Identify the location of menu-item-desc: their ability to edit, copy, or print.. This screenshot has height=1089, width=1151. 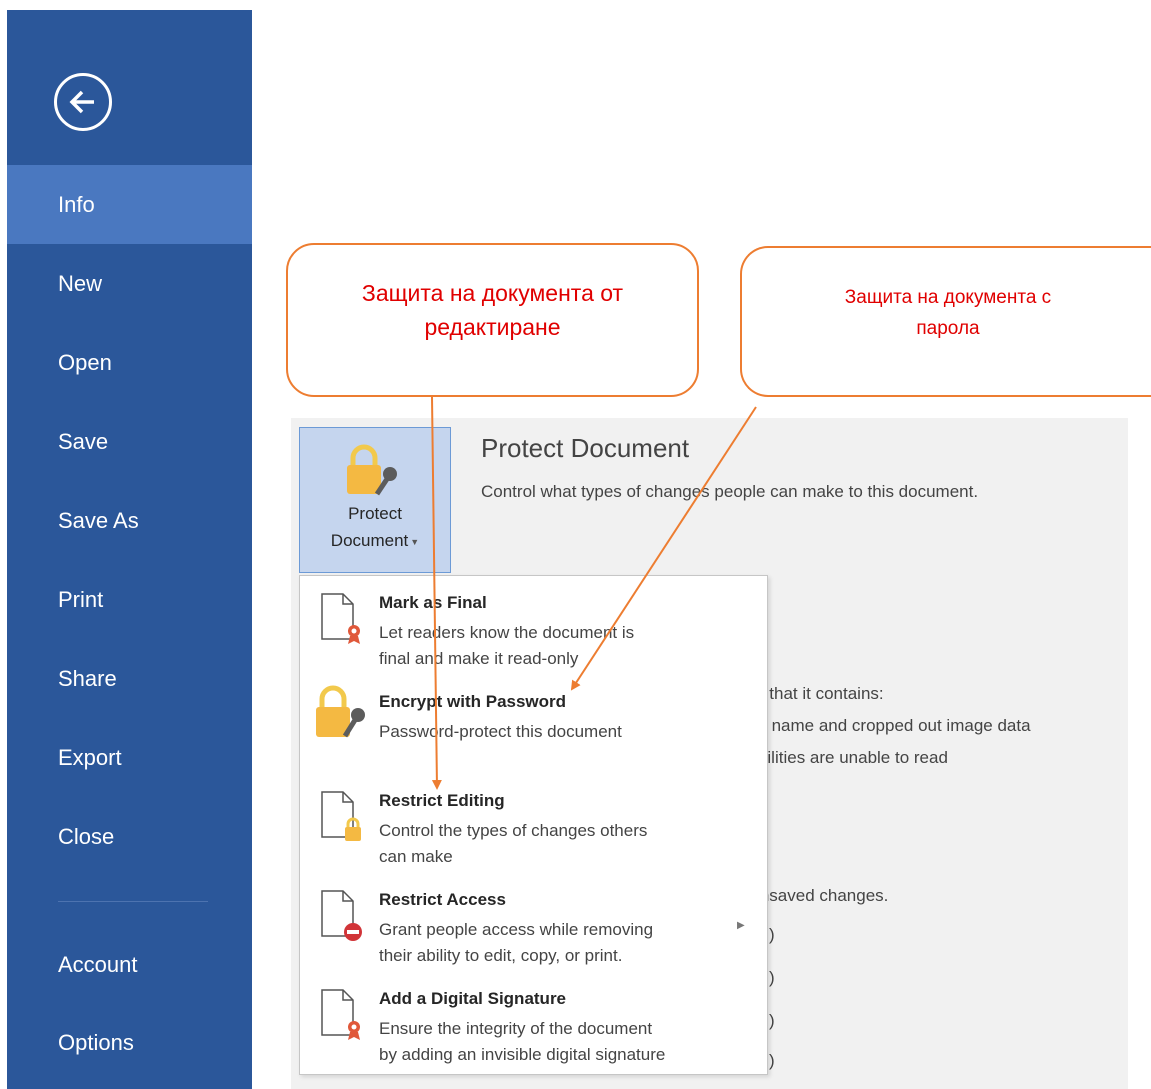
(501, 955).